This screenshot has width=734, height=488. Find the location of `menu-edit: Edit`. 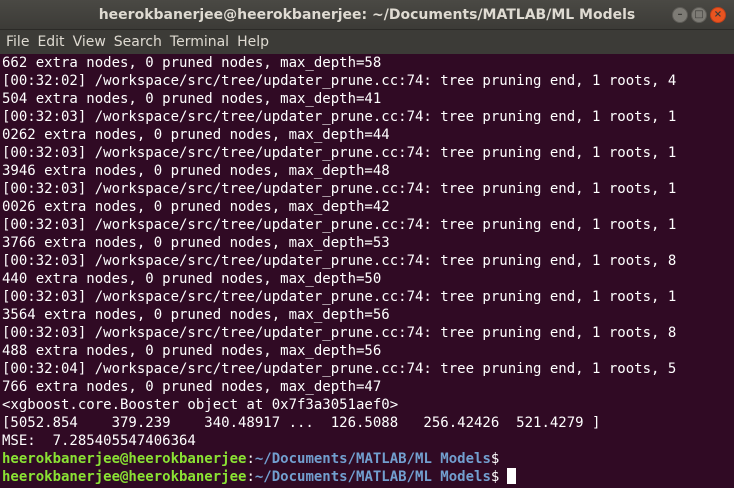

menu-edit: Edit is located at coordinates (50, 42).